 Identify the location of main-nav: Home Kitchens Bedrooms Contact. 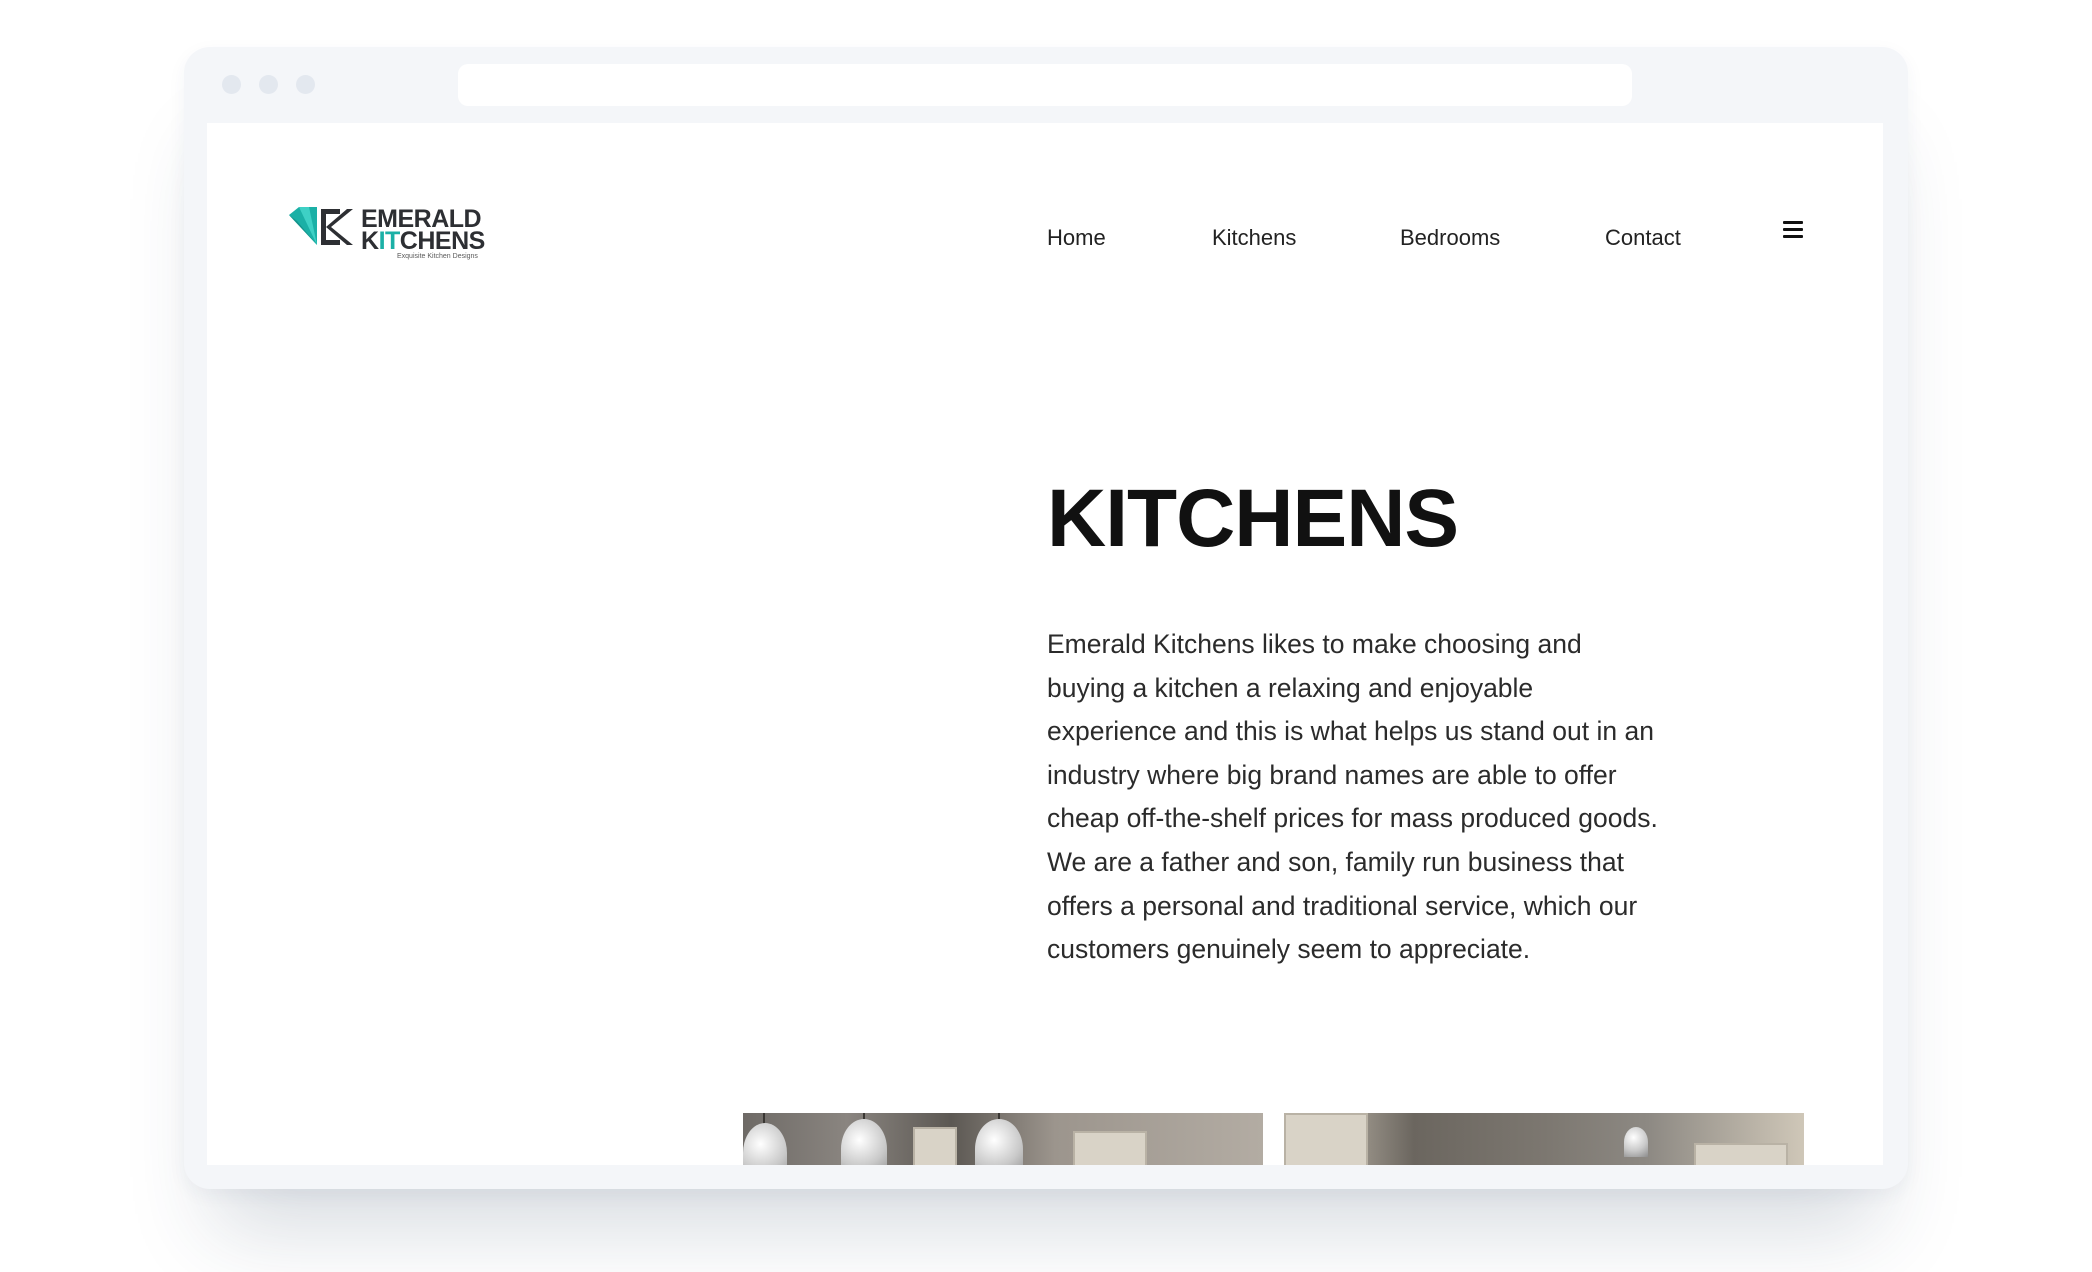
(1045, 238).